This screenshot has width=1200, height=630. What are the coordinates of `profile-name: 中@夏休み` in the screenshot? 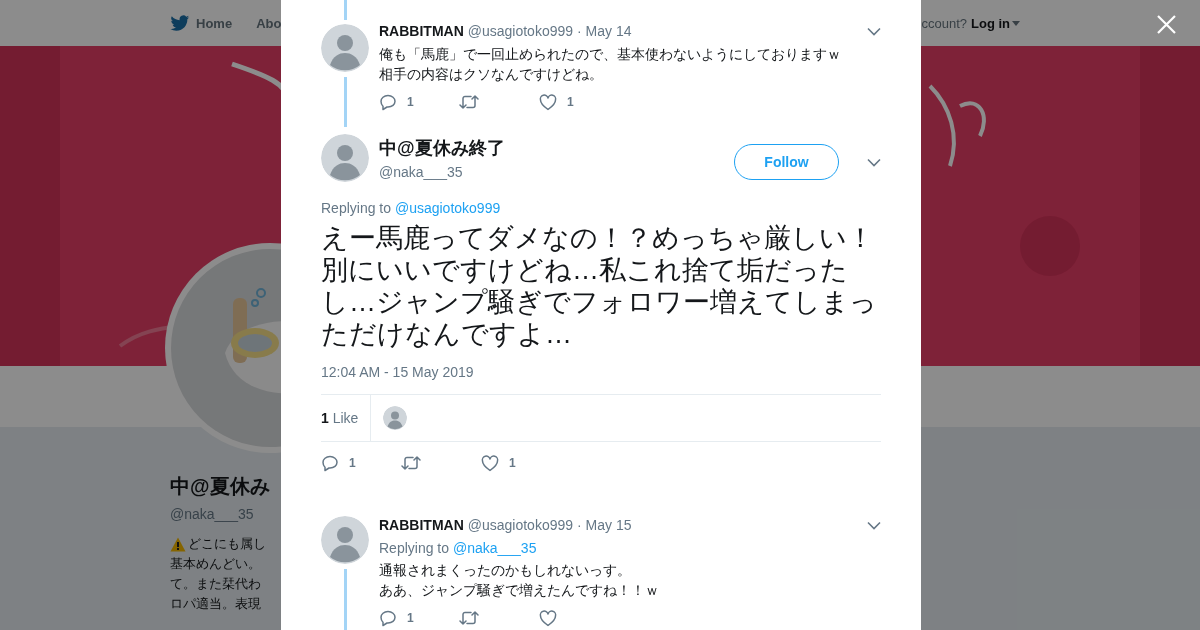 It's located at (220, 486).